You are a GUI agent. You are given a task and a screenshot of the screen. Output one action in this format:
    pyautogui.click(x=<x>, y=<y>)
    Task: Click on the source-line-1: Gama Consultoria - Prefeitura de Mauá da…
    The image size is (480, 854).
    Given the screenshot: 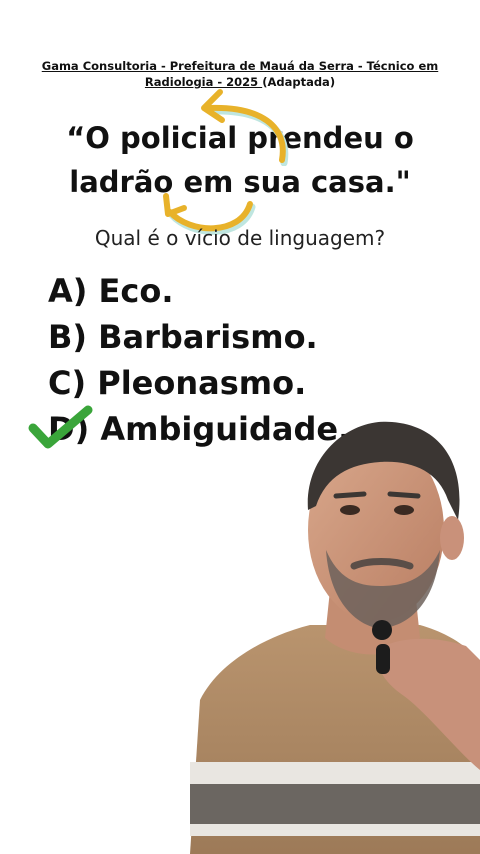 What is the action you would take?
    pyautogui.click(x=240, y=66)
    